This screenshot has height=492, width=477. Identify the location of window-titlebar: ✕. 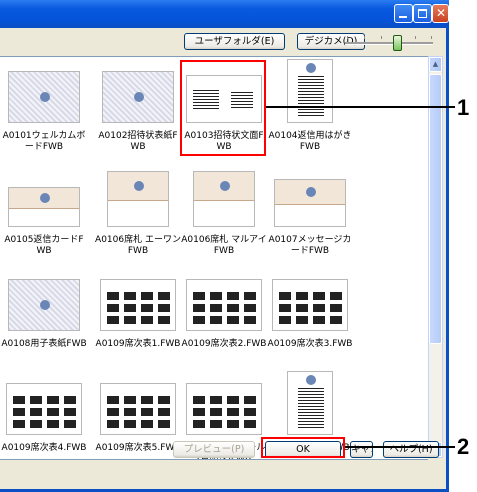
(224, 14).